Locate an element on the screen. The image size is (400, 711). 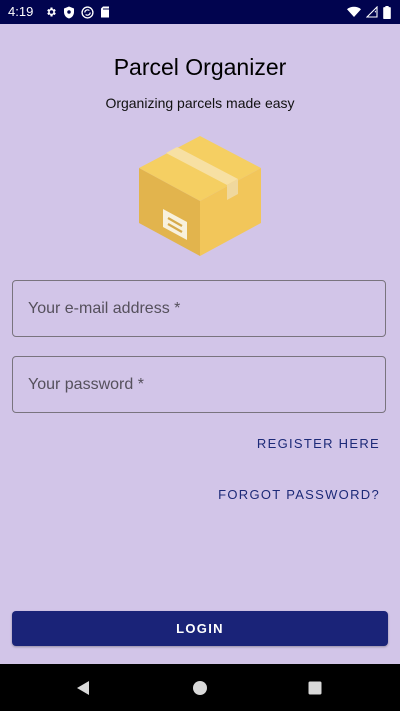
forgot-password-link: FORGOT PASSWORD? is located at coordinates (299, 495).